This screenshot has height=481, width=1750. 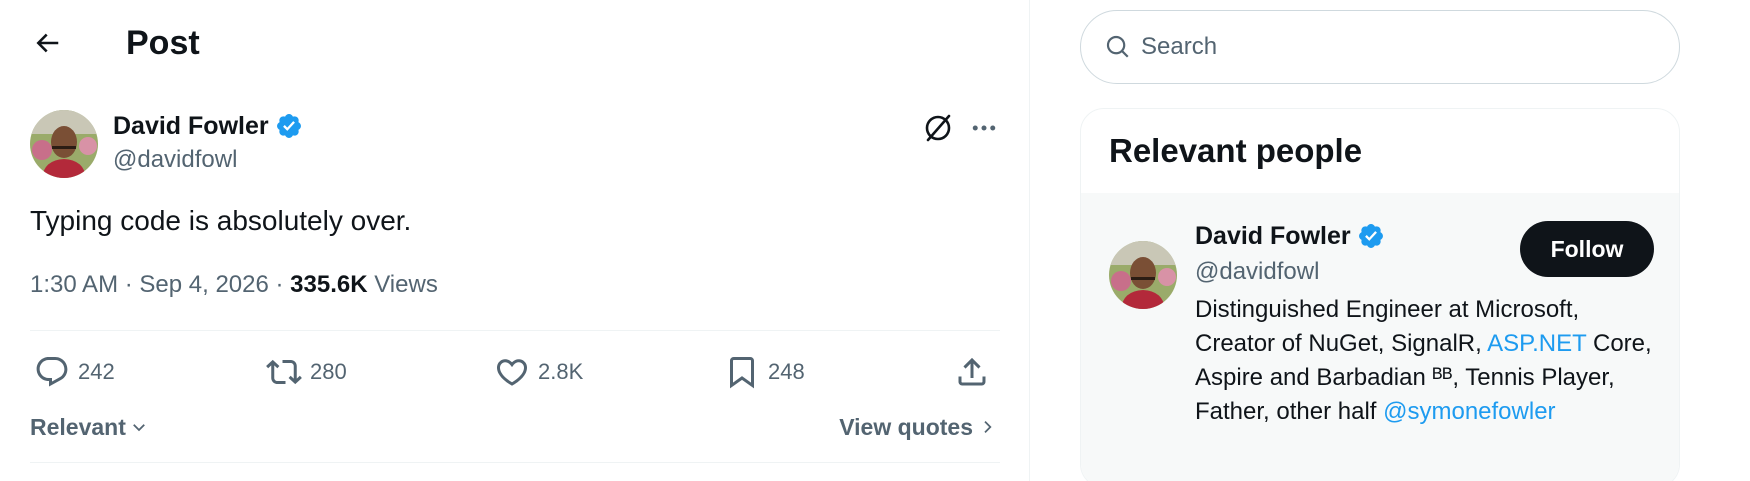 I want to click on bookmark-count: 248, so click(x=786, y=371).